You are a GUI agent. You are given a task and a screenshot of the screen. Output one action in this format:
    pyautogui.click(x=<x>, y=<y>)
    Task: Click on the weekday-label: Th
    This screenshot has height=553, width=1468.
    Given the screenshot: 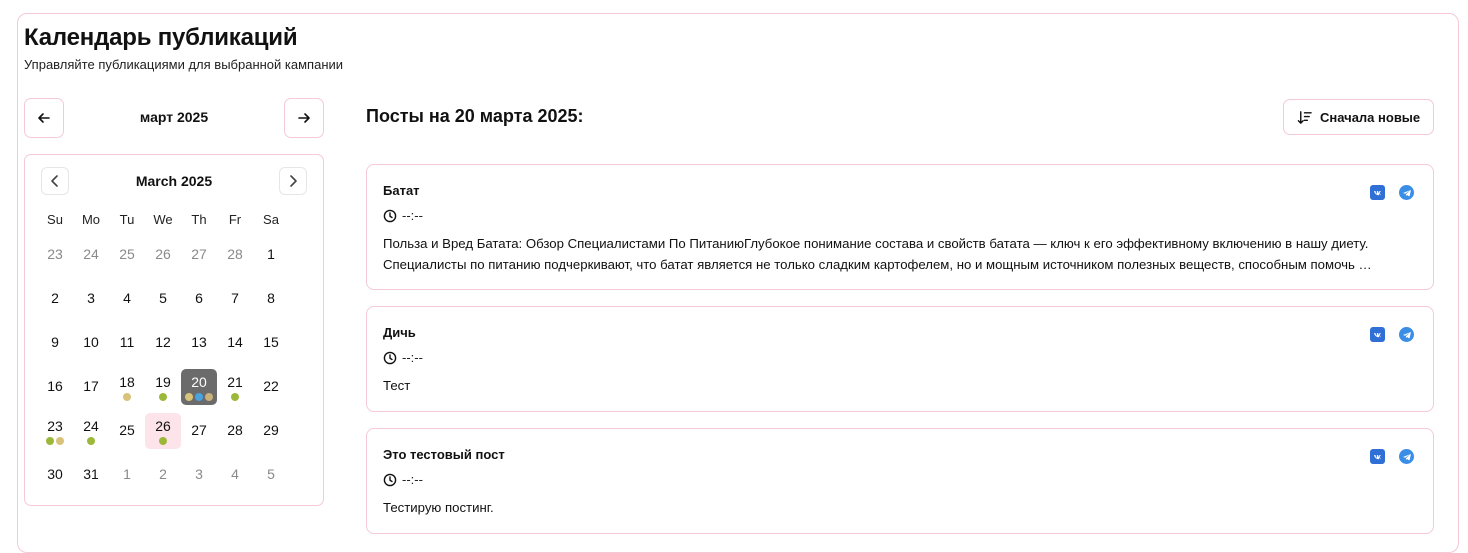 What is the action you would take?
    pyautogui.click(x=199, y=219)
    